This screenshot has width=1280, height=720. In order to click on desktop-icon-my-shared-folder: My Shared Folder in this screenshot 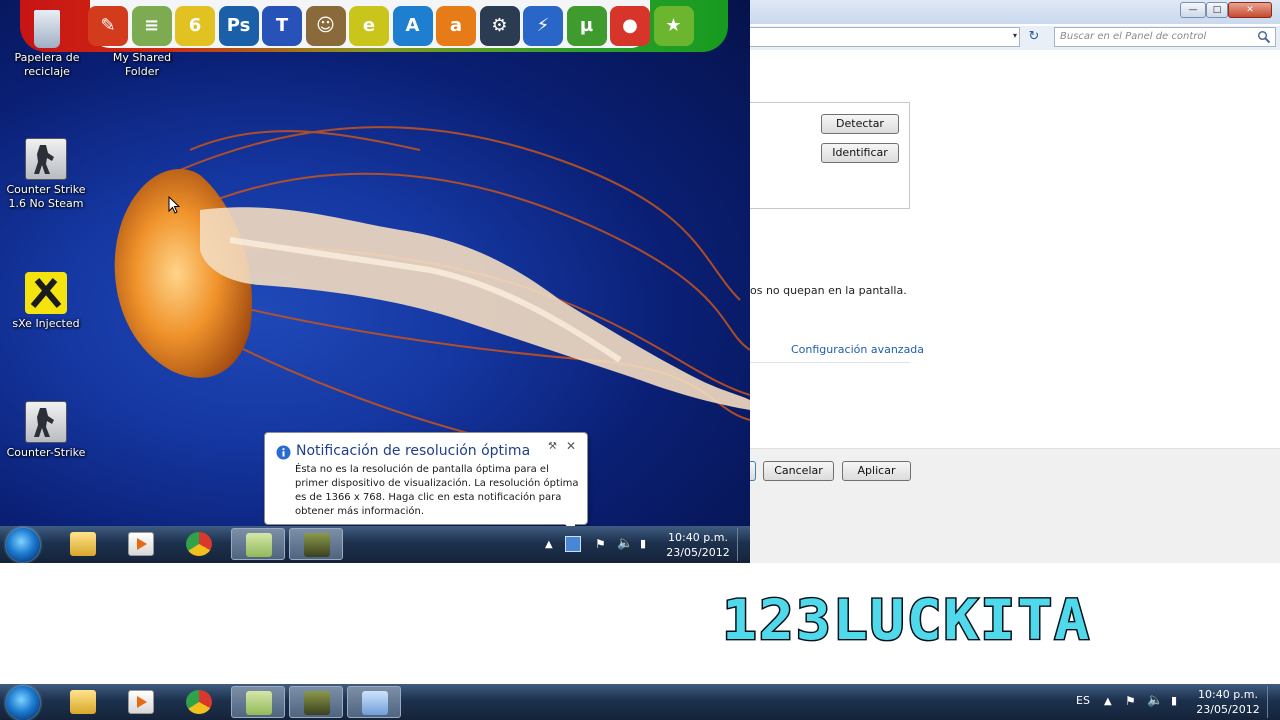, I will do `click(142, 44)`.